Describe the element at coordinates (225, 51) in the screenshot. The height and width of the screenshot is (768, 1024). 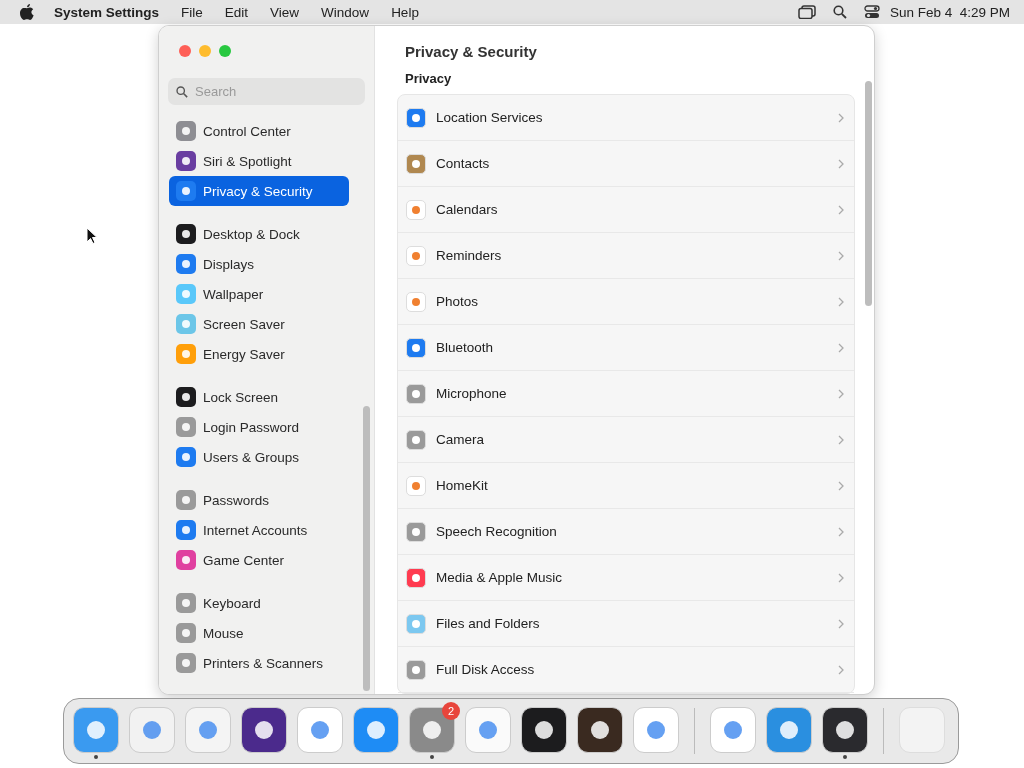
I see `zoom-button` at that location.